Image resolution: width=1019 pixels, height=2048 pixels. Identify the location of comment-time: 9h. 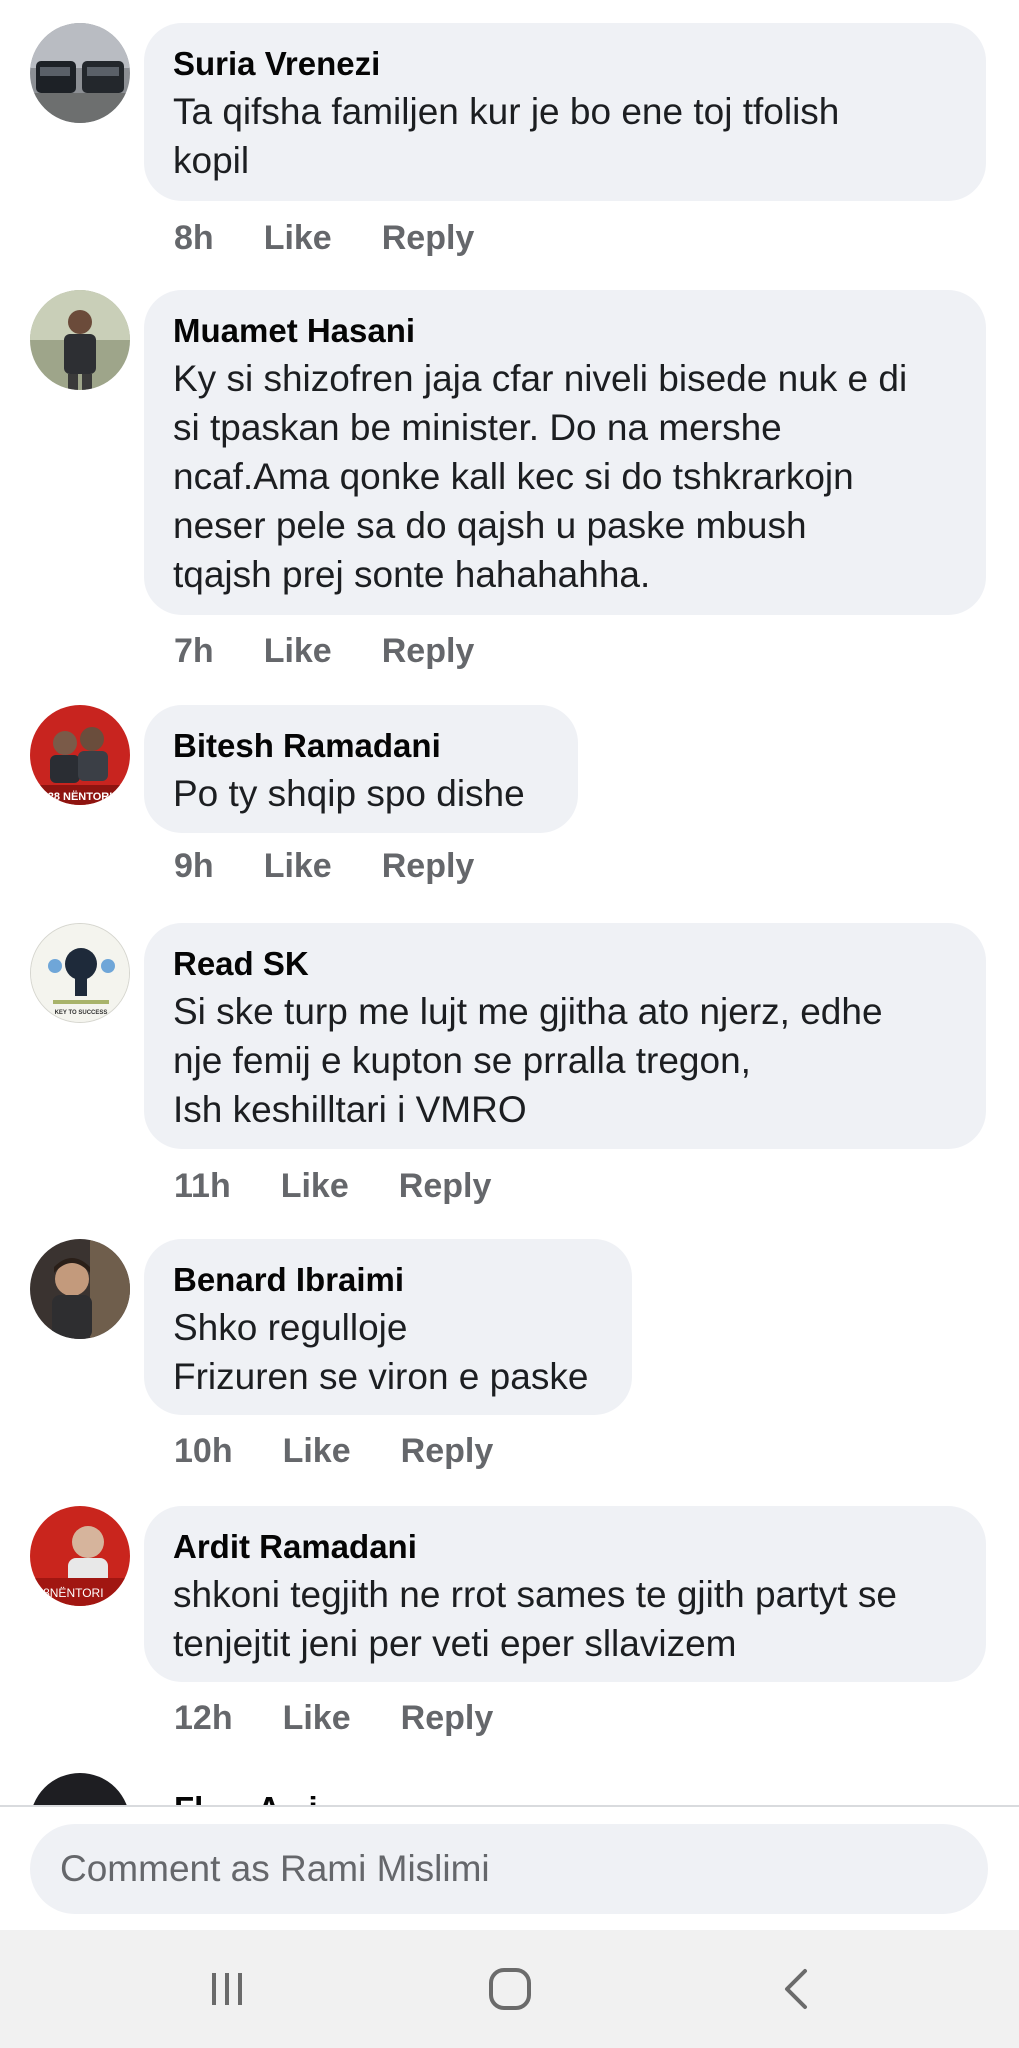
(194, 866).